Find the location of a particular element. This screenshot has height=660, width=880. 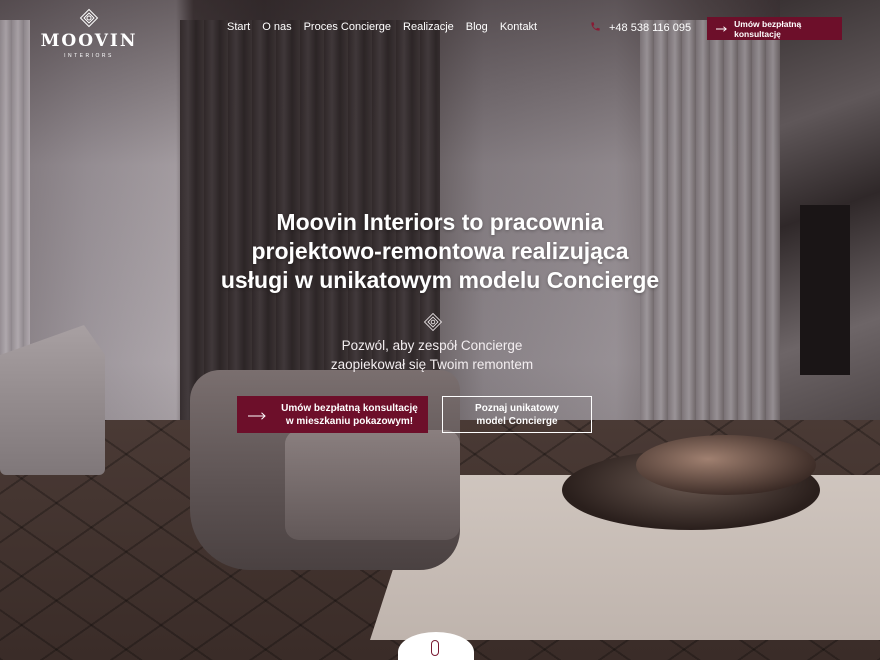

logo-diamond-icon is located at coordinates (89, 18).